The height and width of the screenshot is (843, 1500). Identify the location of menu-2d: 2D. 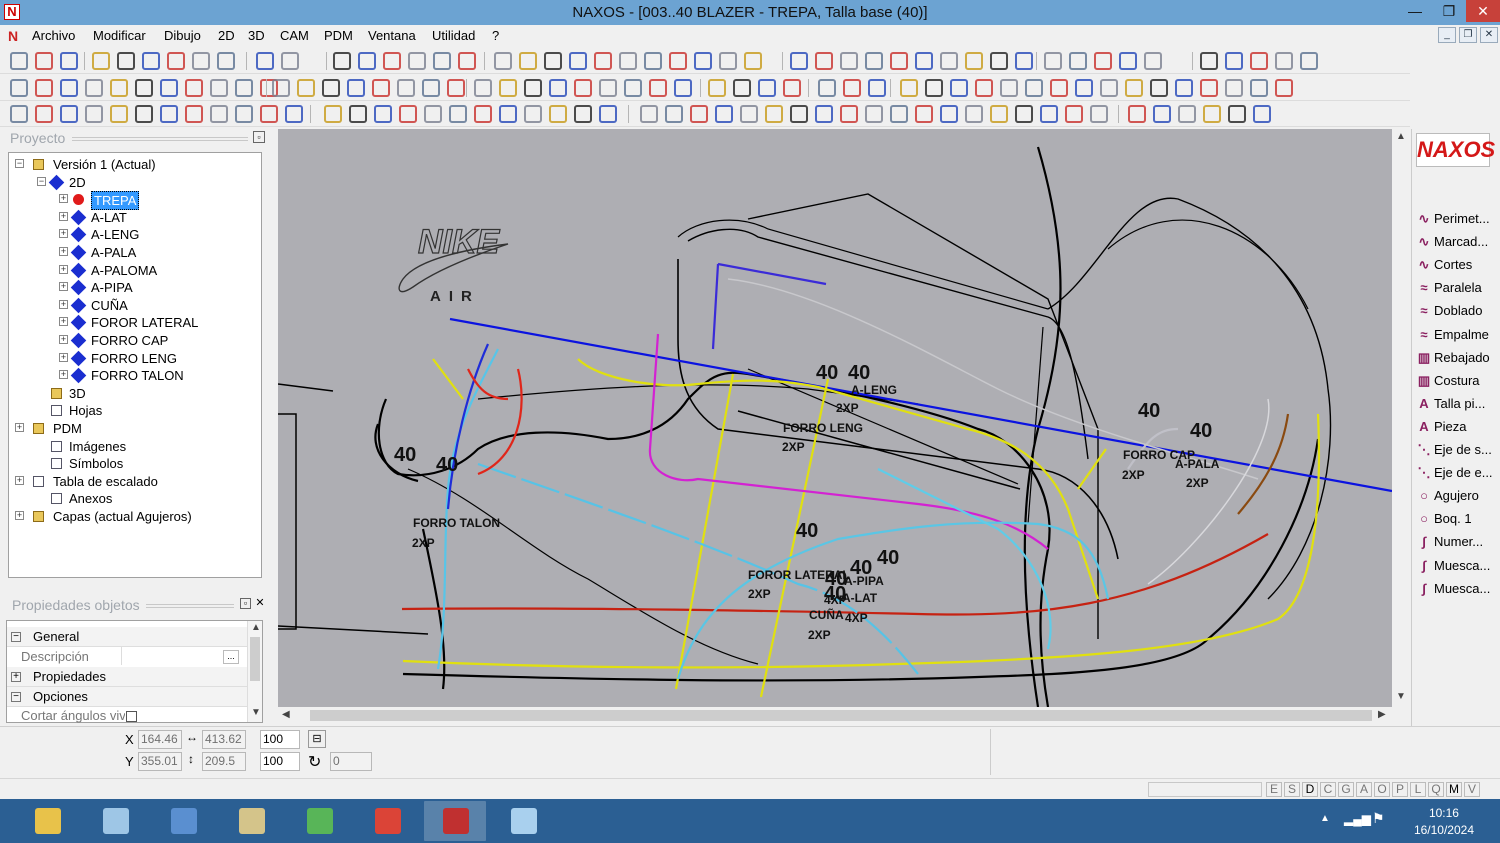
(226, 35).